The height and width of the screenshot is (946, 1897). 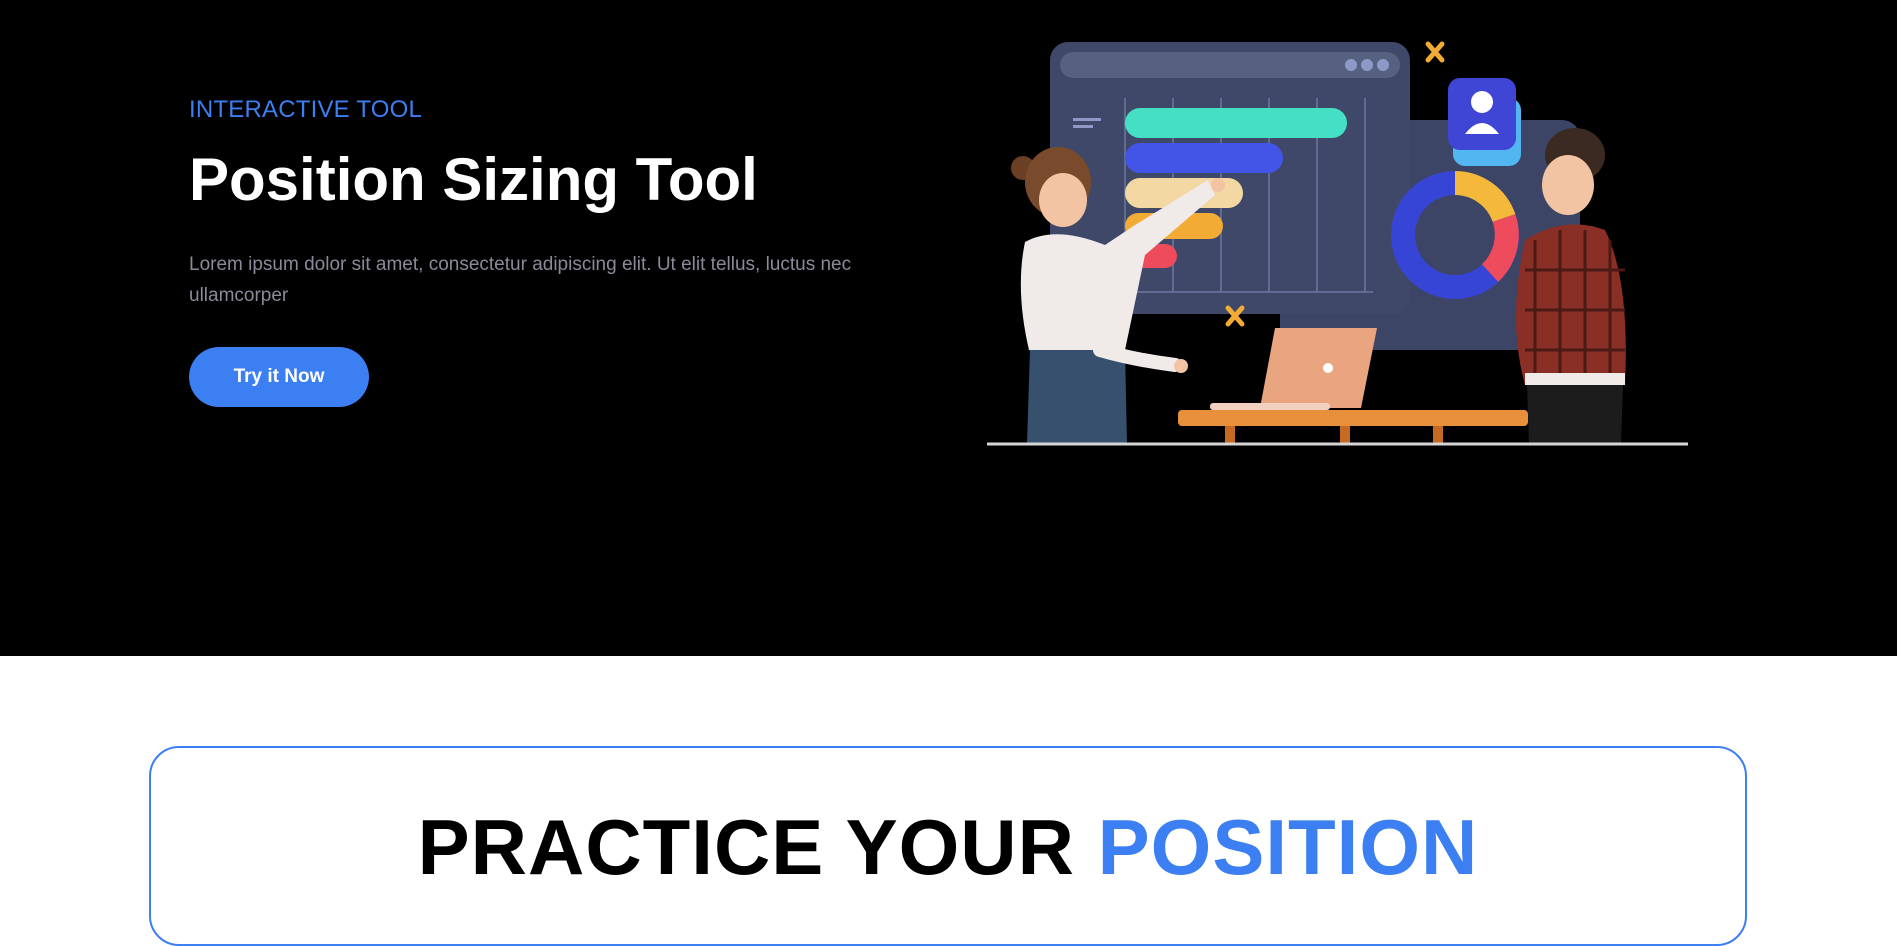 I want to click on profile-card, so click(x=1482, y=114).